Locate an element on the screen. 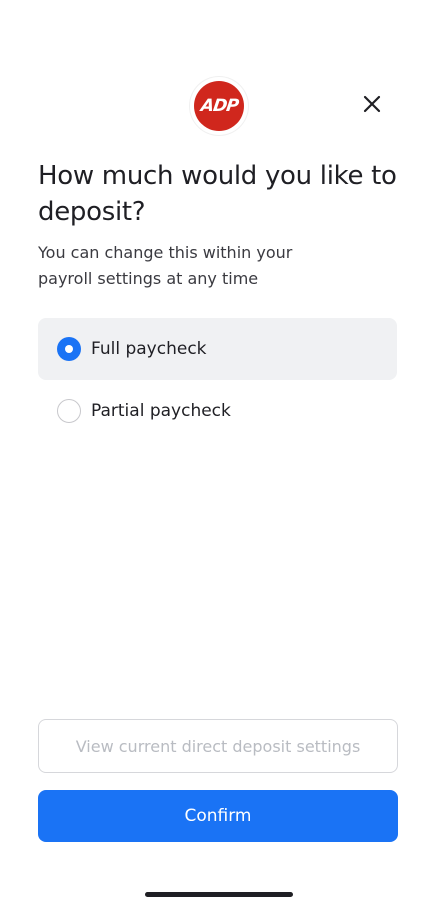 Image resolution: width=437 pixels, height=918 pixels. close-button is located at coordinates (372, 104).